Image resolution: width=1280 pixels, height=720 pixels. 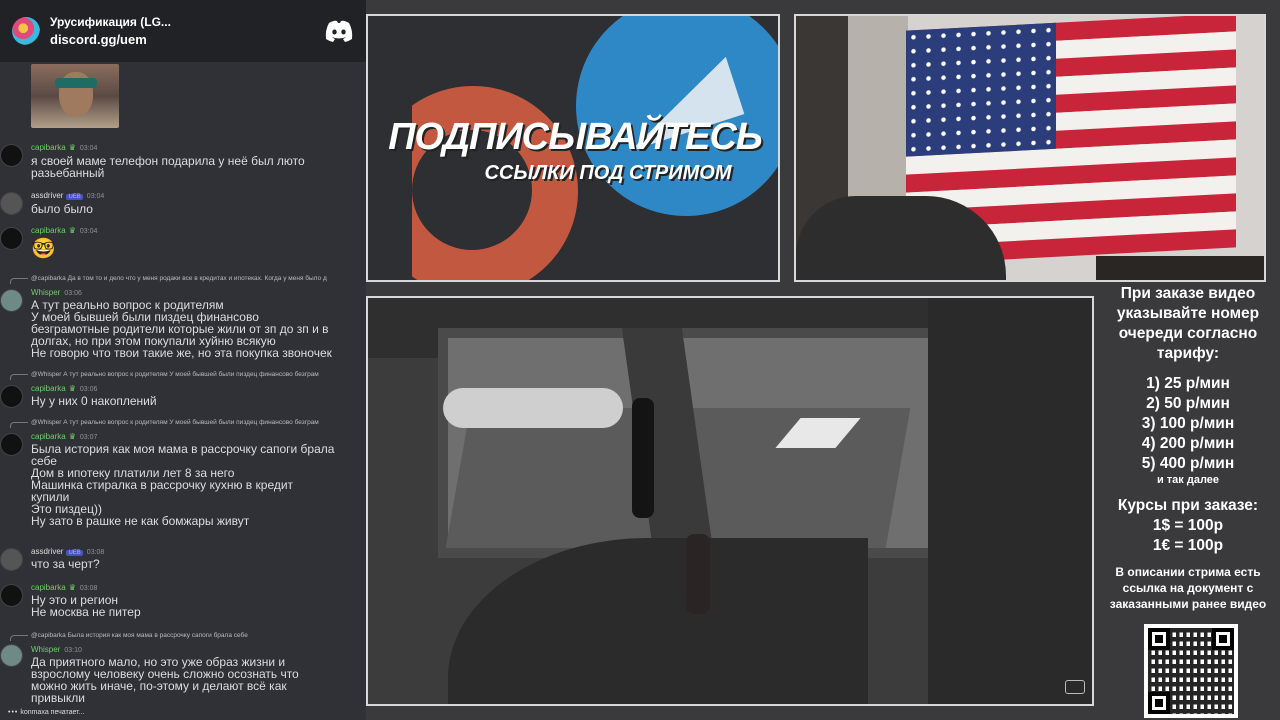 I want to click on username: assdriver UEB 03:04, so click(x=67, y=195).